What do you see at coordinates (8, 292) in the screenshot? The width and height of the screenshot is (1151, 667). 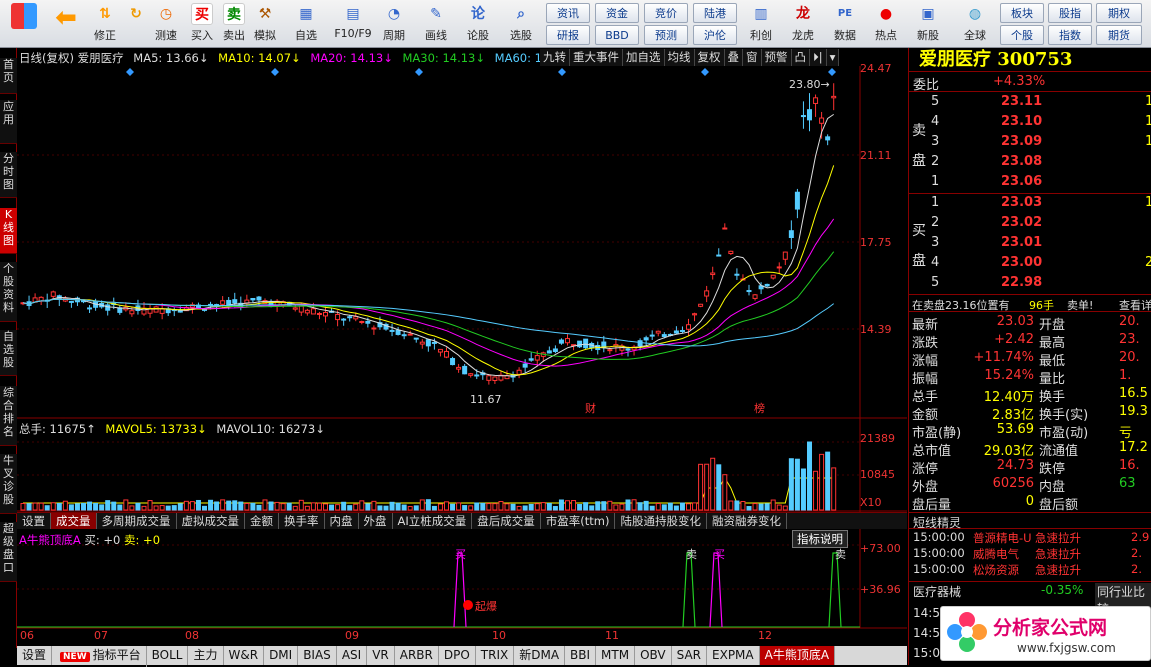 I see `tab-profile: 个股资料` at bounding box center [8, 292].